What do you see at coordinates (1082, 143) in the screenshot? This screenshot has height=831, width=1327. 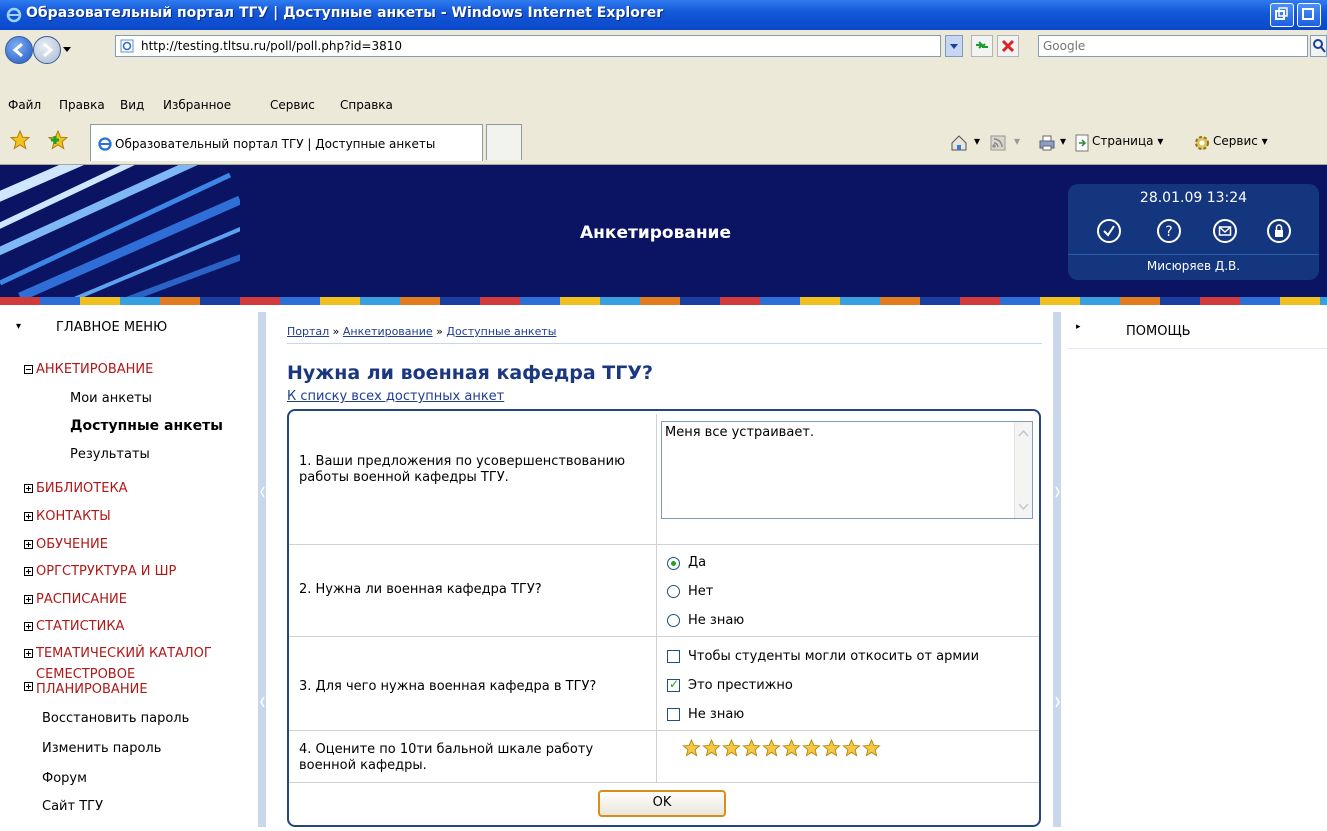 I see `page-icon` at bounding box center [1082, 143].